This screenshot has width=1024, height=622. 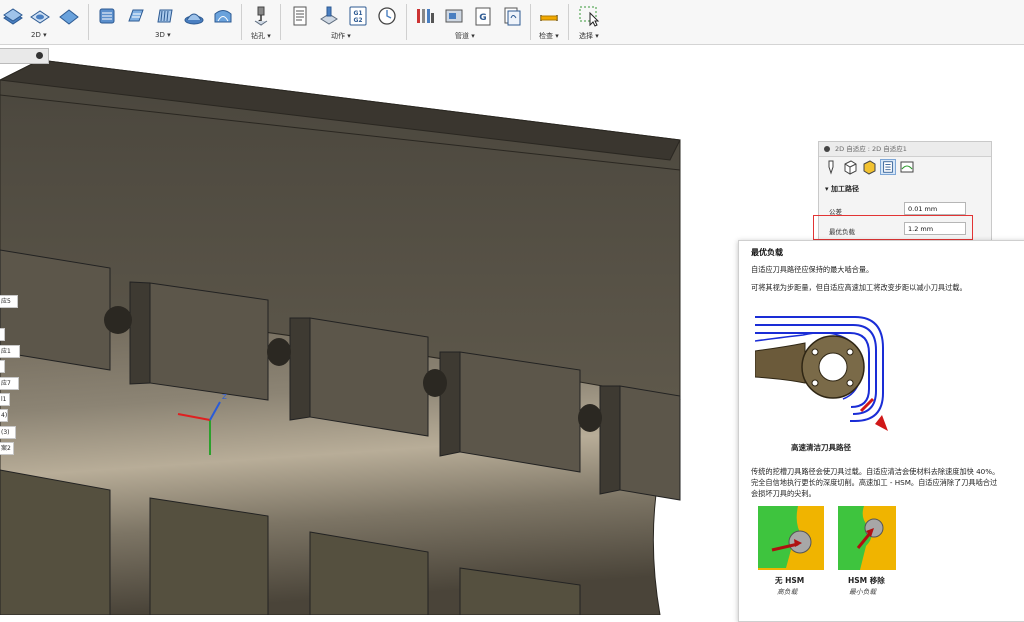 I want to click on tree-item: 应1, so click(x=10, y=351).